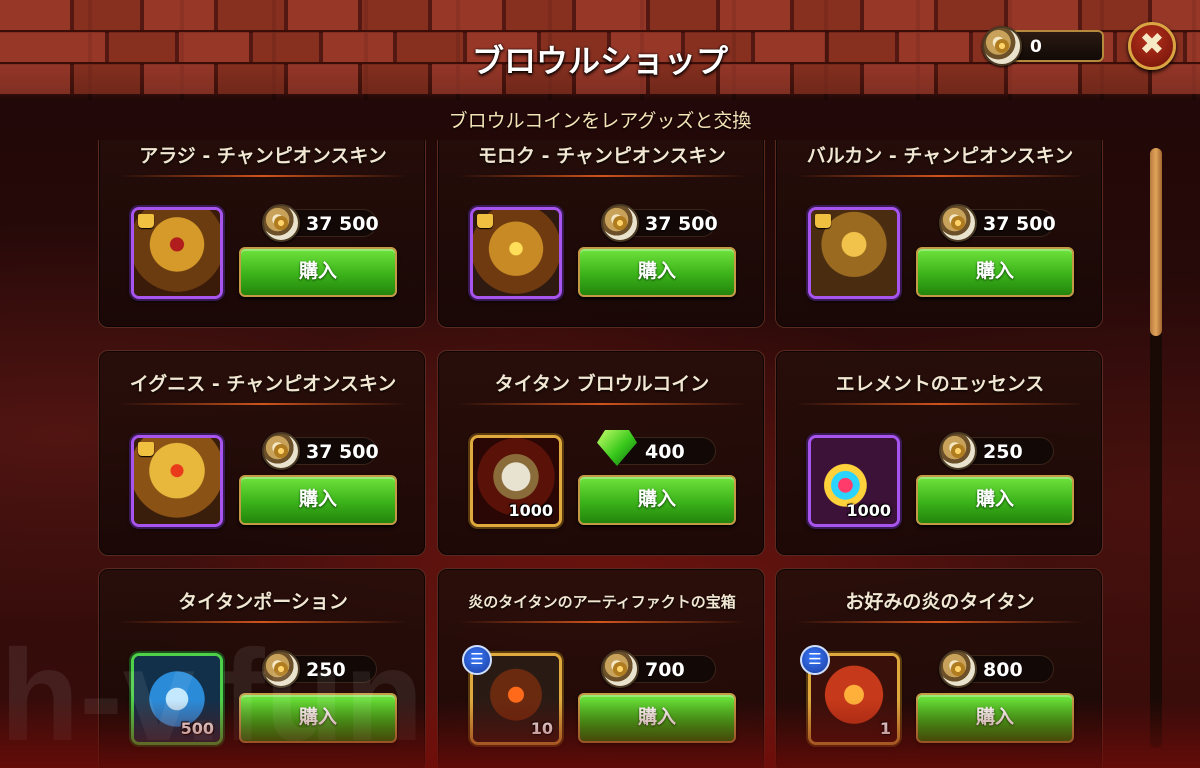  What do you see at coordinates (1152, 46) in the screenshot?
I see `close-button: ✖` at bounding box center [1152, 46].